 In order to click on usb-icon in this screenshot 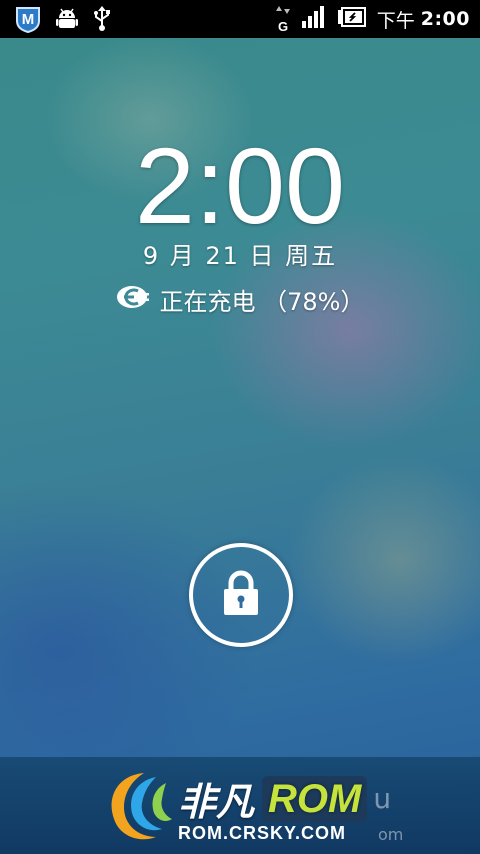, I will do `click(102, 21)`.